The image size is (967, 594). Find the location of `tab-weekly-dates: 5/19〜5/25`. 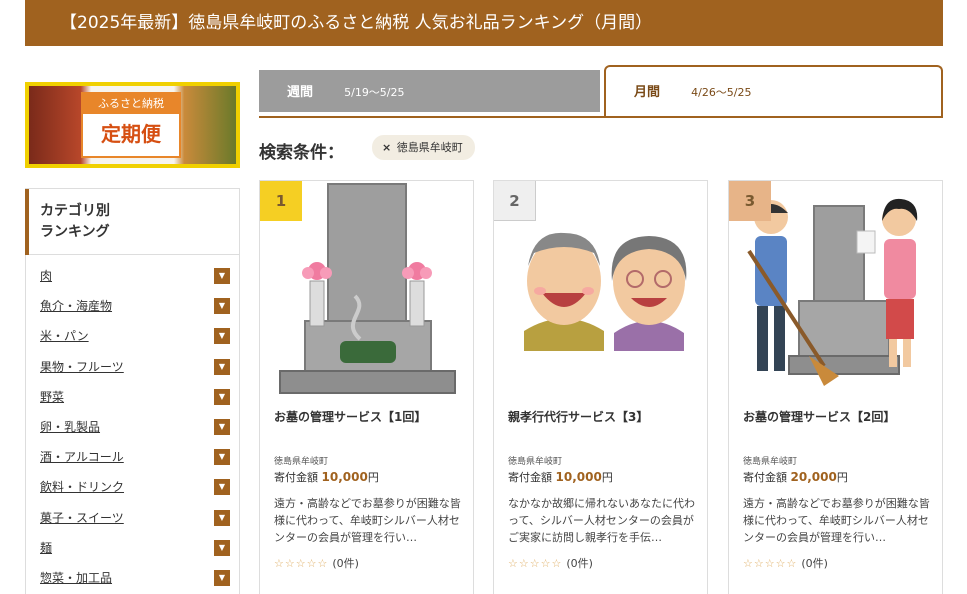

tab-weekly-dates: 5/19〜5/25 is located at coordinates (374, 92).